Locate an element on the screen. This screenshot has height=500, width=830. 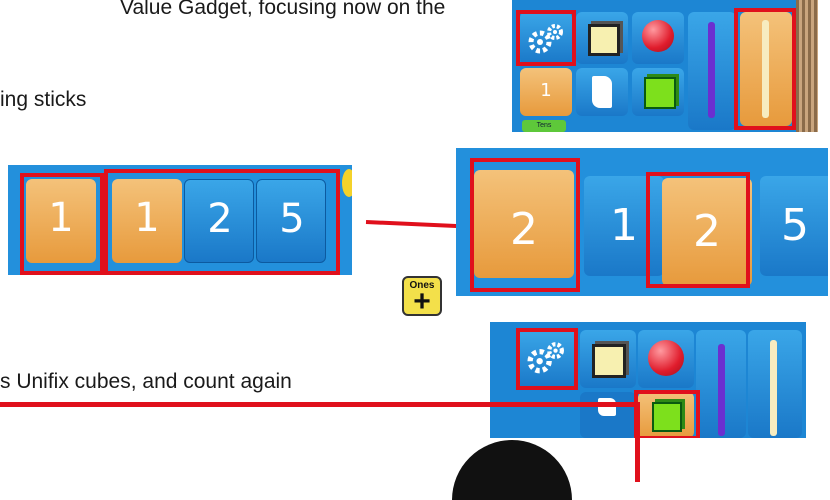
green-cube-tile is located at coordinates (658, 92).